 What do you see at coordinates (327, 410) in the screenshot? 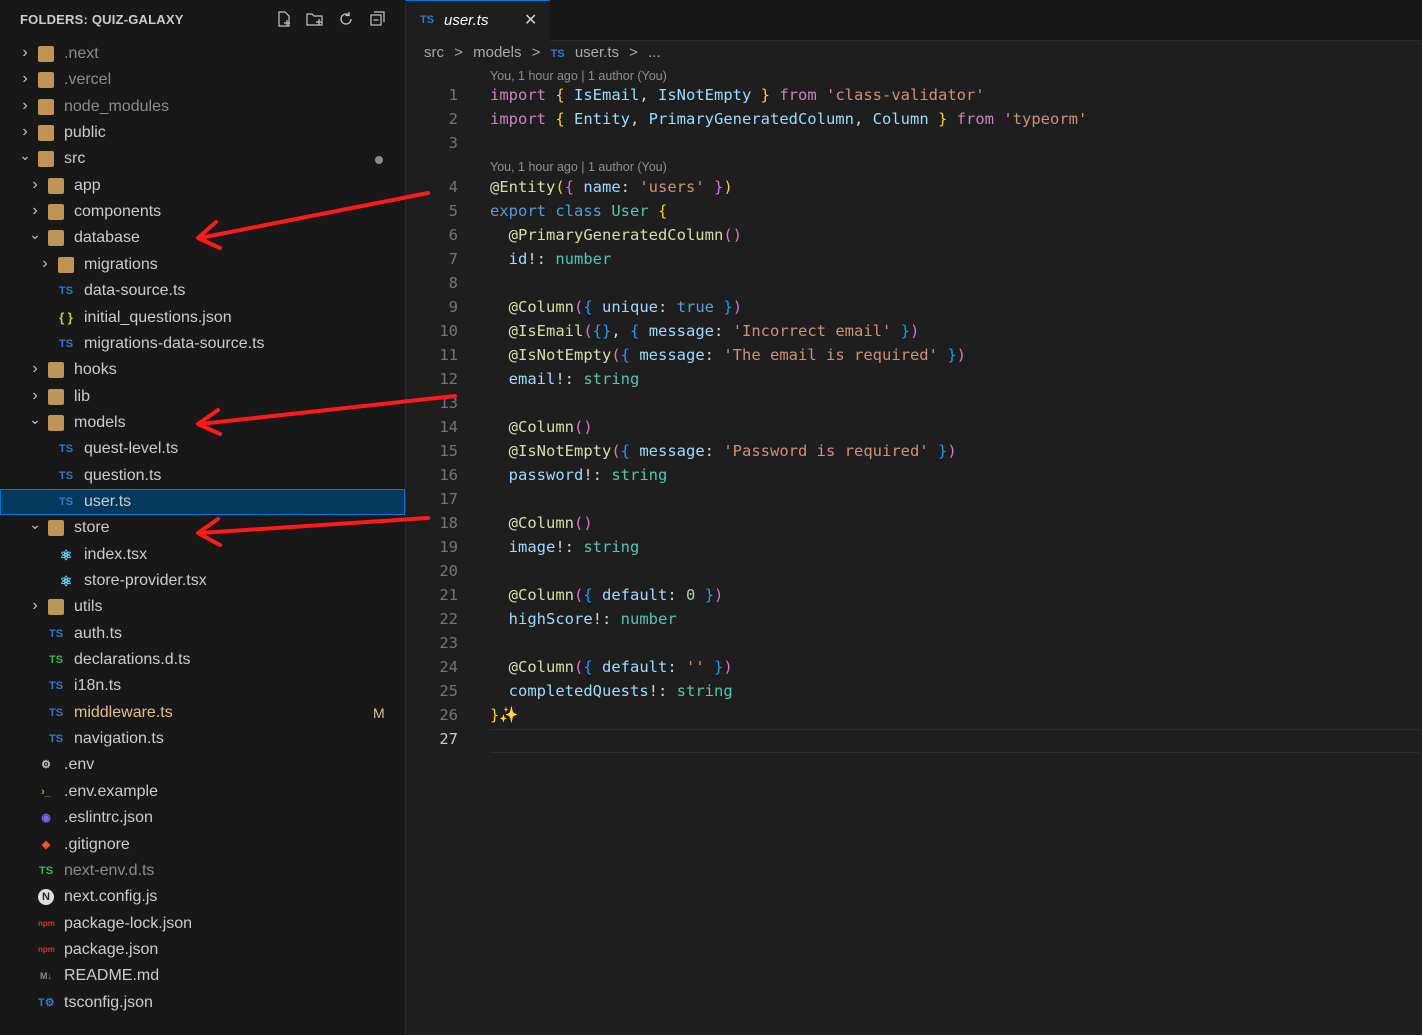
I see `arrow-to-models` at bounding box center [327, 410].